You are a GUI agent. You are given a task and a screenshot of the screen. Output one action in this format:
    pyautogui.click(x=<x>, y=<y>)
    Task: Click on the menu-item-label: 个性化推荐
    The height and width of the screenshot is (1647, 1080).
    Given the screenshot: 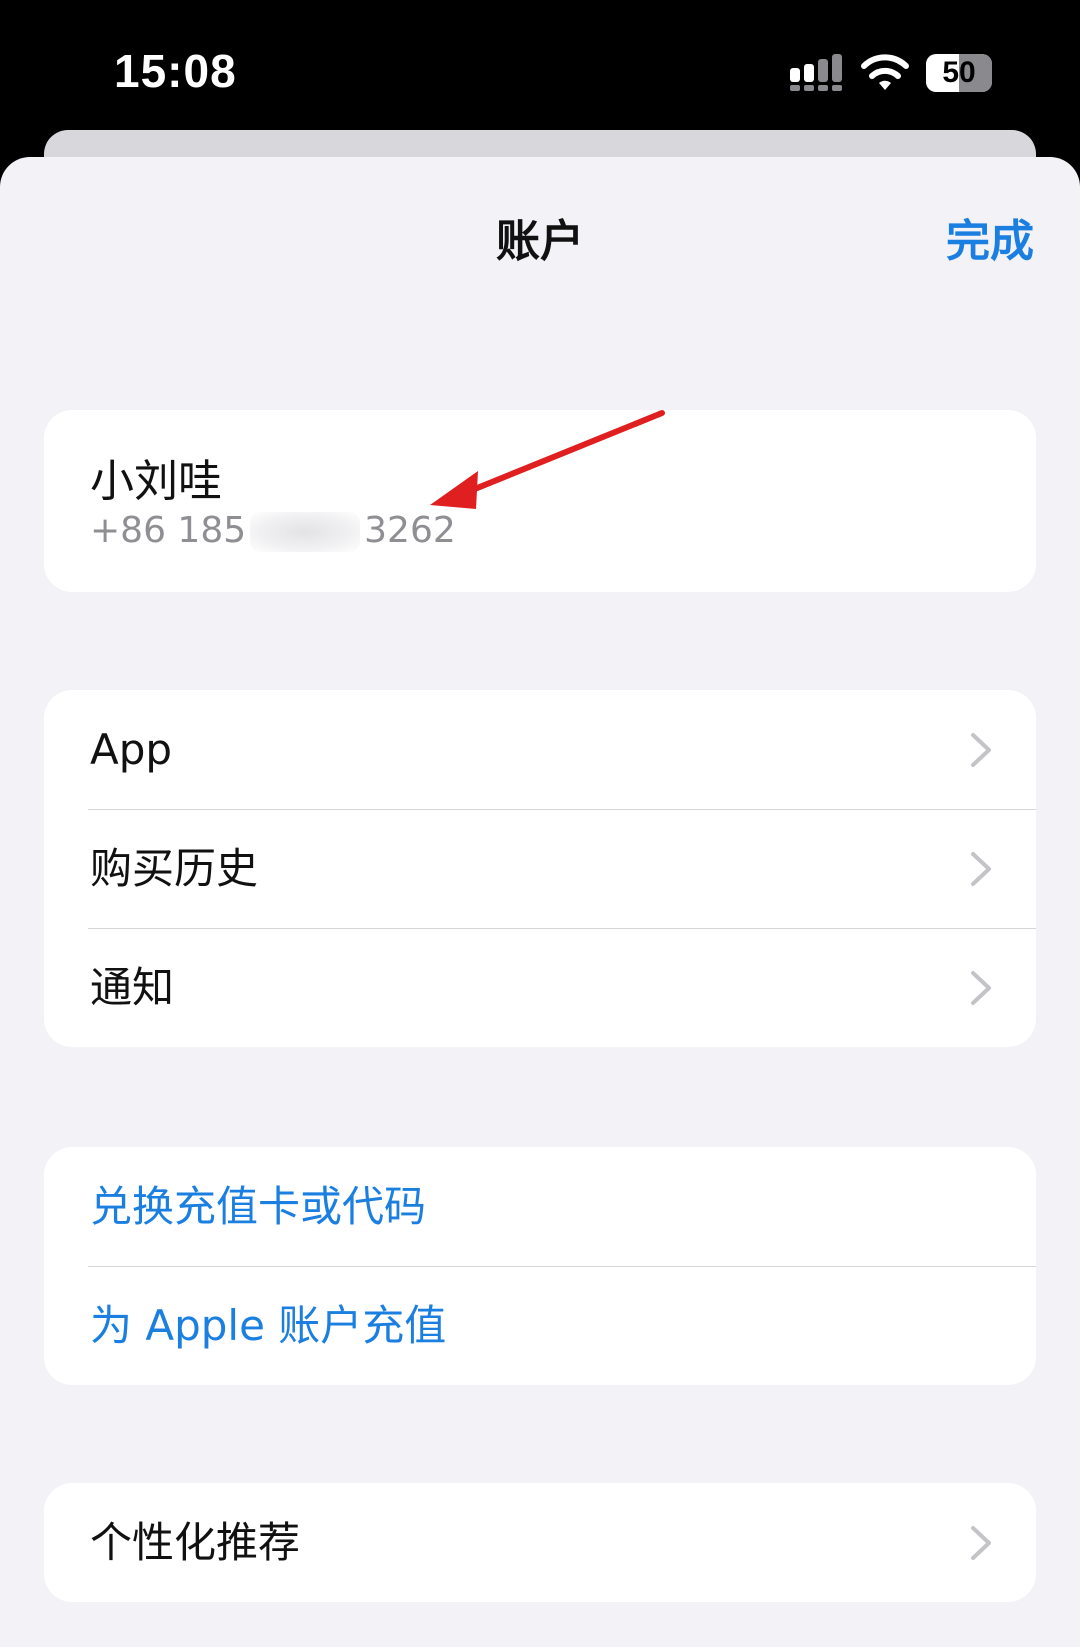 What is the action you would take?
    pyautogui.click(x=195, y=1542)
    